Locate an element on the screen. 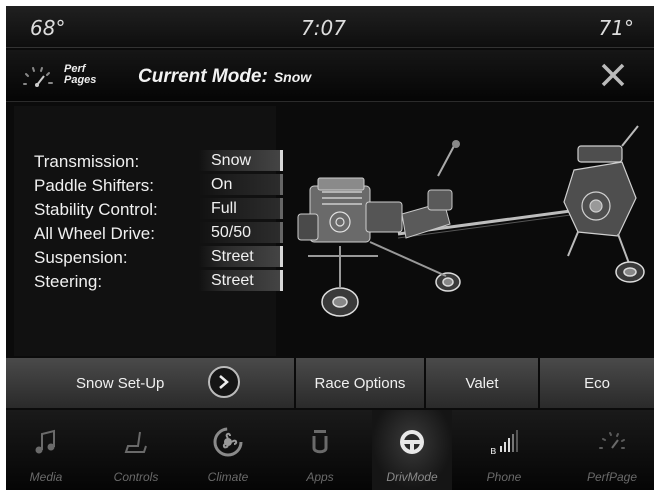 The image size is (660, 494). setting-steering: Steering: Street is located at coordinates (158, 282).